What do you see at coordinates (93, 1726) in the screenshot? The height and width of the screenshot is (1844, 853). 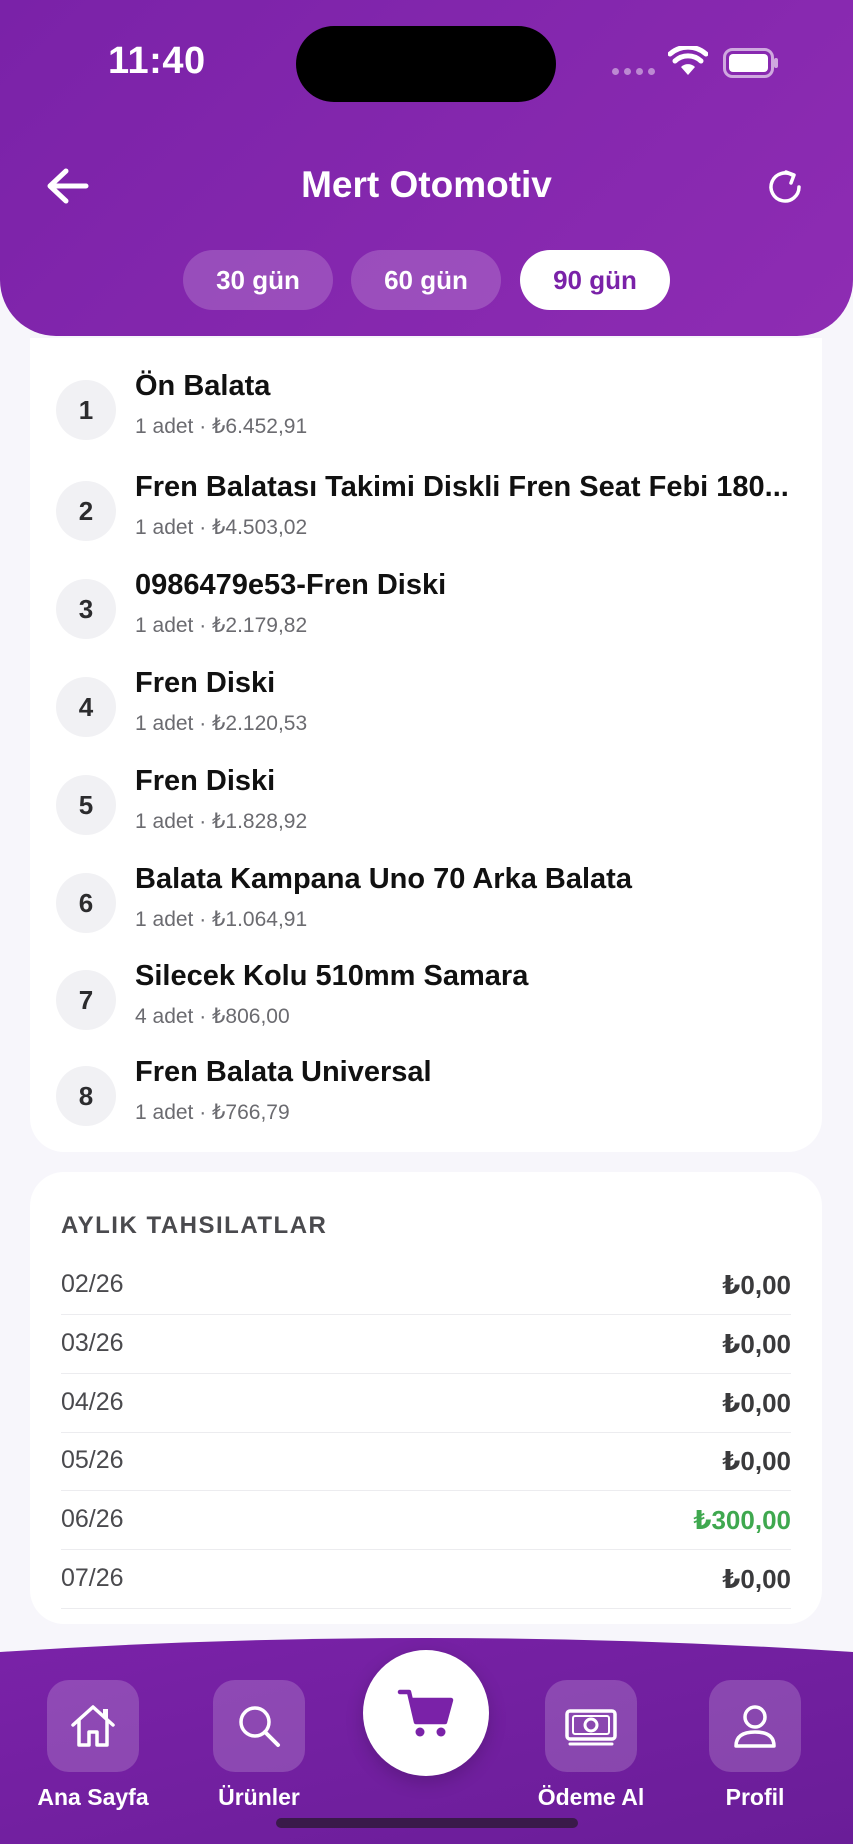 I see `home-icon` at bounding box center [93, 1726].